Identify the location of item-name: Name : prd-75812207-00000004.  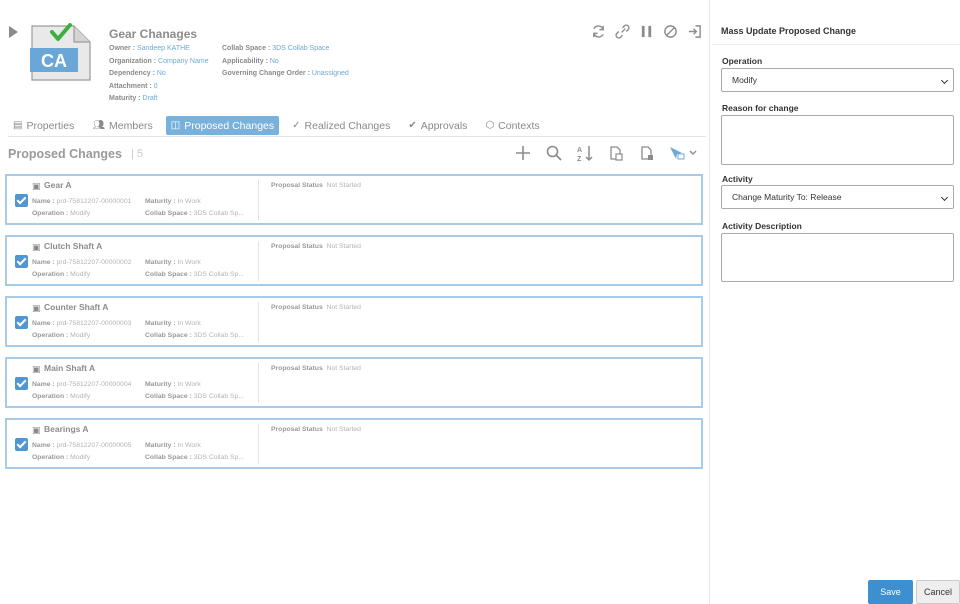
(81, 384).